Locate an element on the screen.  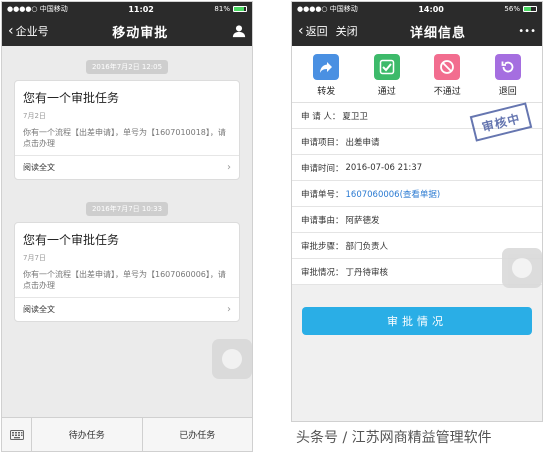
bottom-tab-bar: 待办任务 已办任务 is located at coordinates (127, 434).